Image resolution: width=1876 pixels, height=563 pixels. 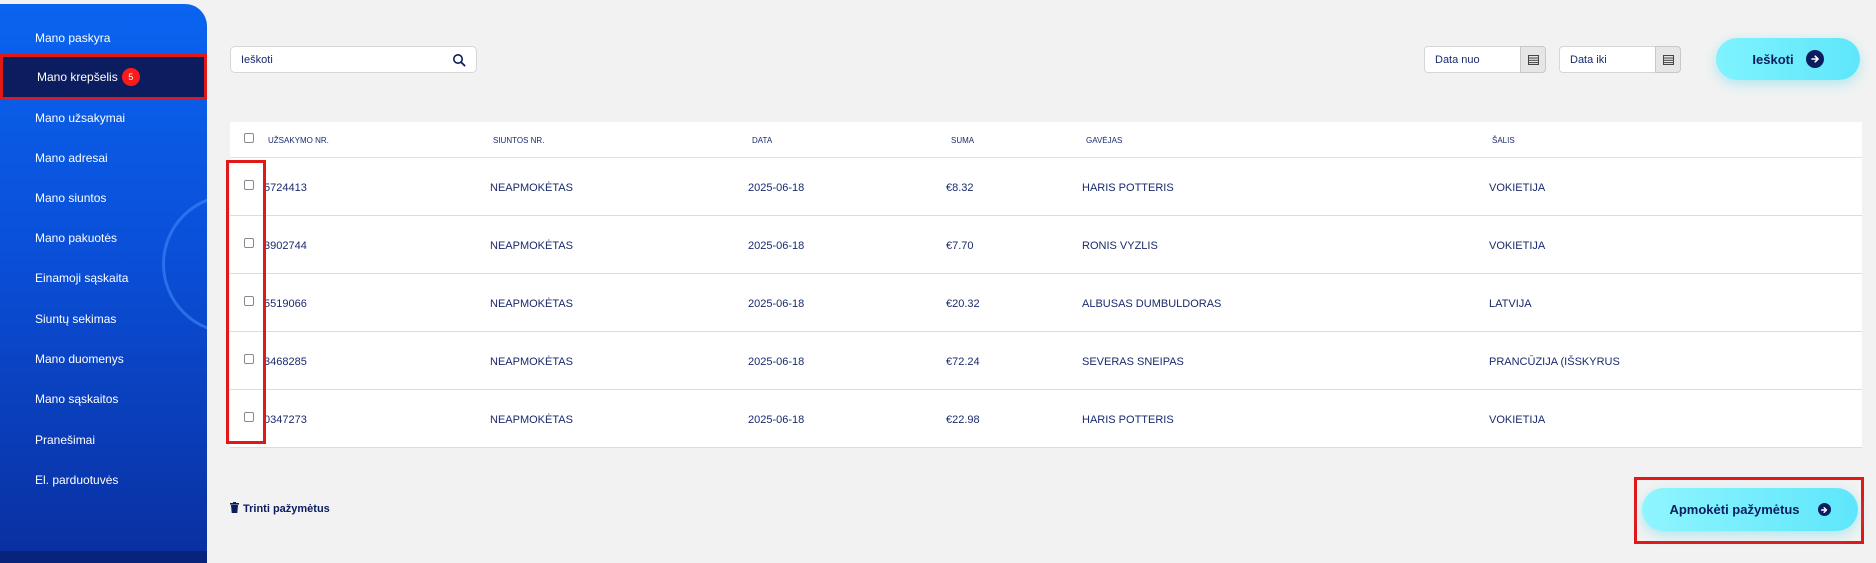 I want to click on sidebar-item-my-cart: Mano krepšelis 5, so click(x=103, y=77).